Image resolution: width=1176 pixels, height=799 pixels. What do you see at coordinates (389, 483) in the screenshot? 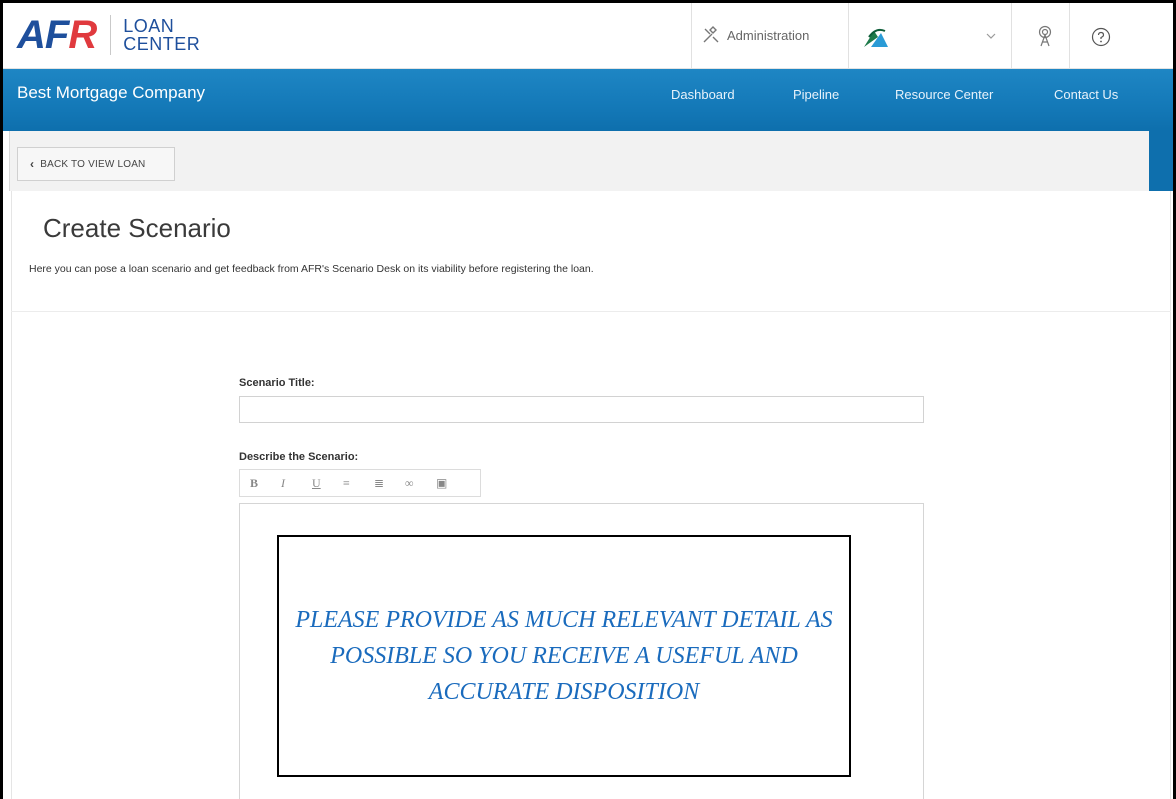
I see `numbered-list-button: ≣` at bounding box center [389, 483].